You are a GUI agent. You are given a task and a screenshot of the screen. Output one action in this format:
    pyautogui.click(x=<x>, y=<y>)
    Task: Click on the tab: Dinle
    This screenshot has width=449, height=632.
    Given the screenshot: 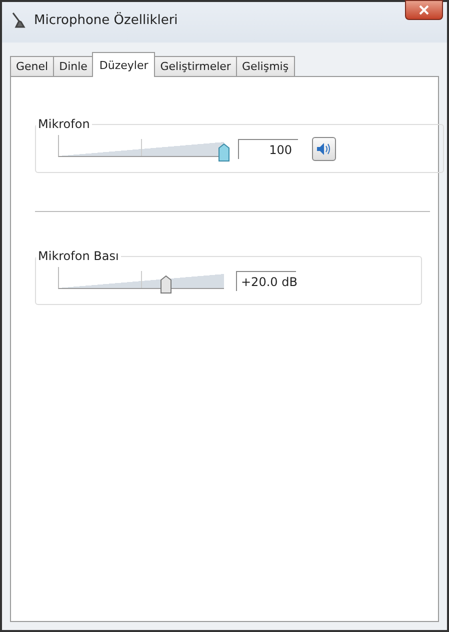 What is the action you would take?
    pyautogui.click(x=73, y=66)
    